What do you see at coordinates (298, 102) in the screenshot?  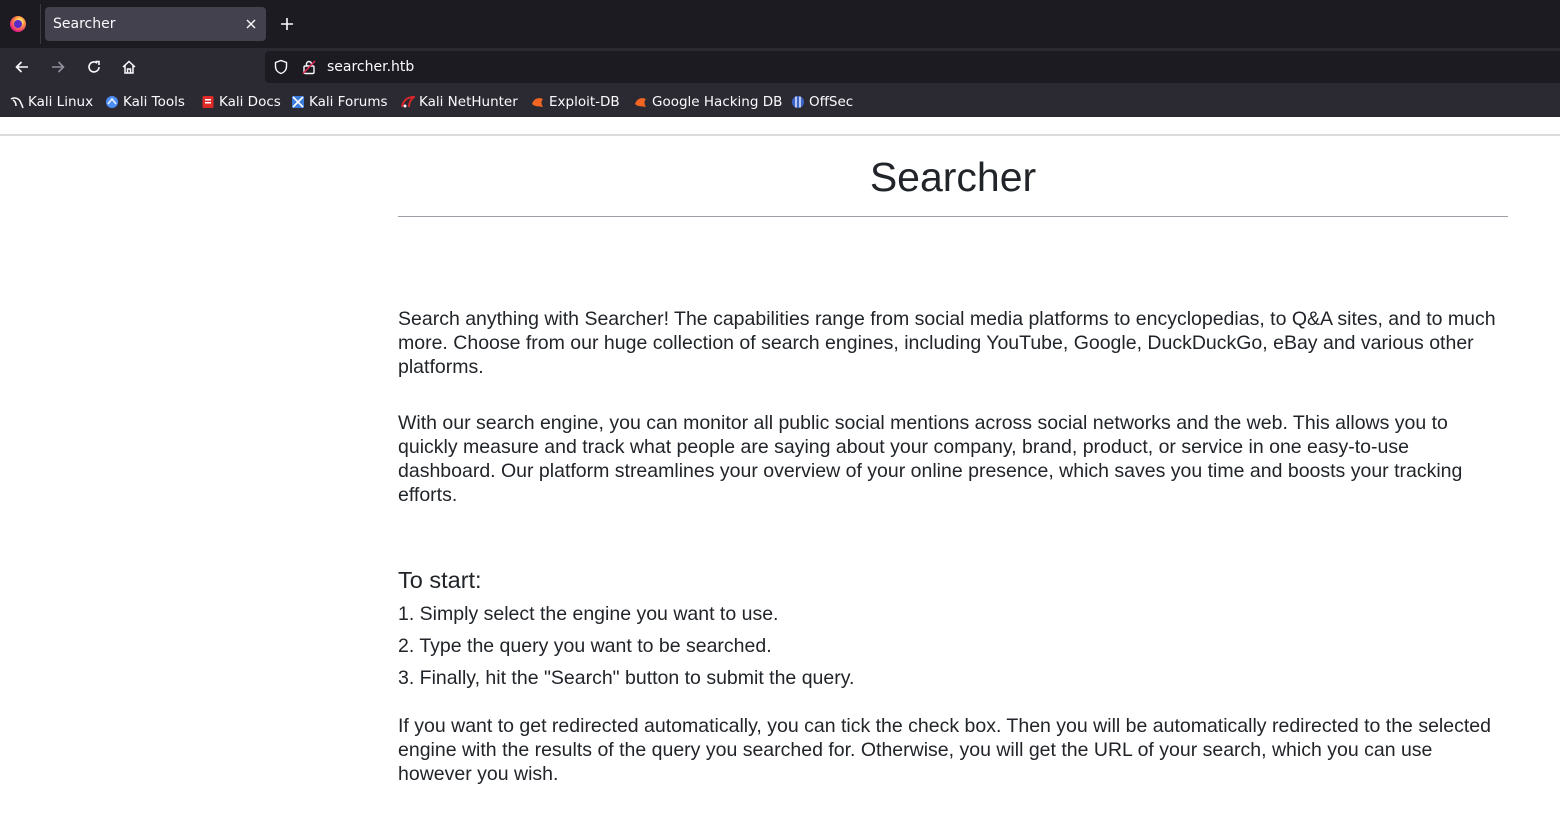 I see `kali-forums-icon` at bounding box center [298, 102].